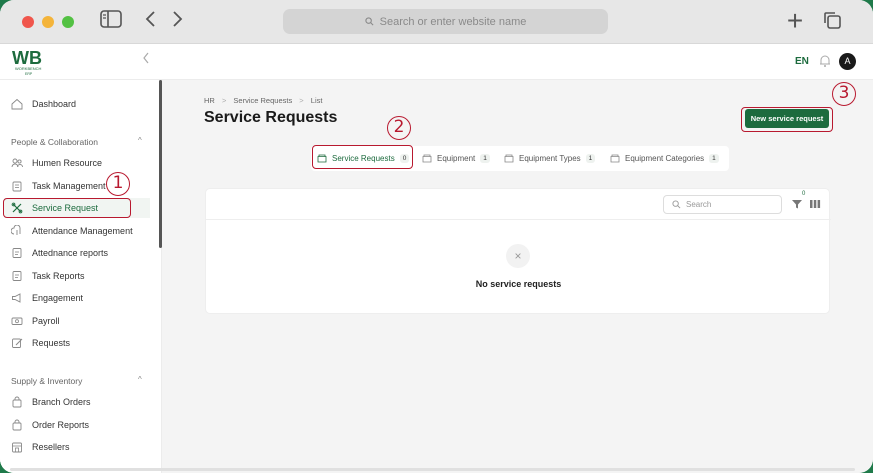 The height and width of the screenshot is (473, 873). I want to click on search-placeholder: Search, so click(699, 204).